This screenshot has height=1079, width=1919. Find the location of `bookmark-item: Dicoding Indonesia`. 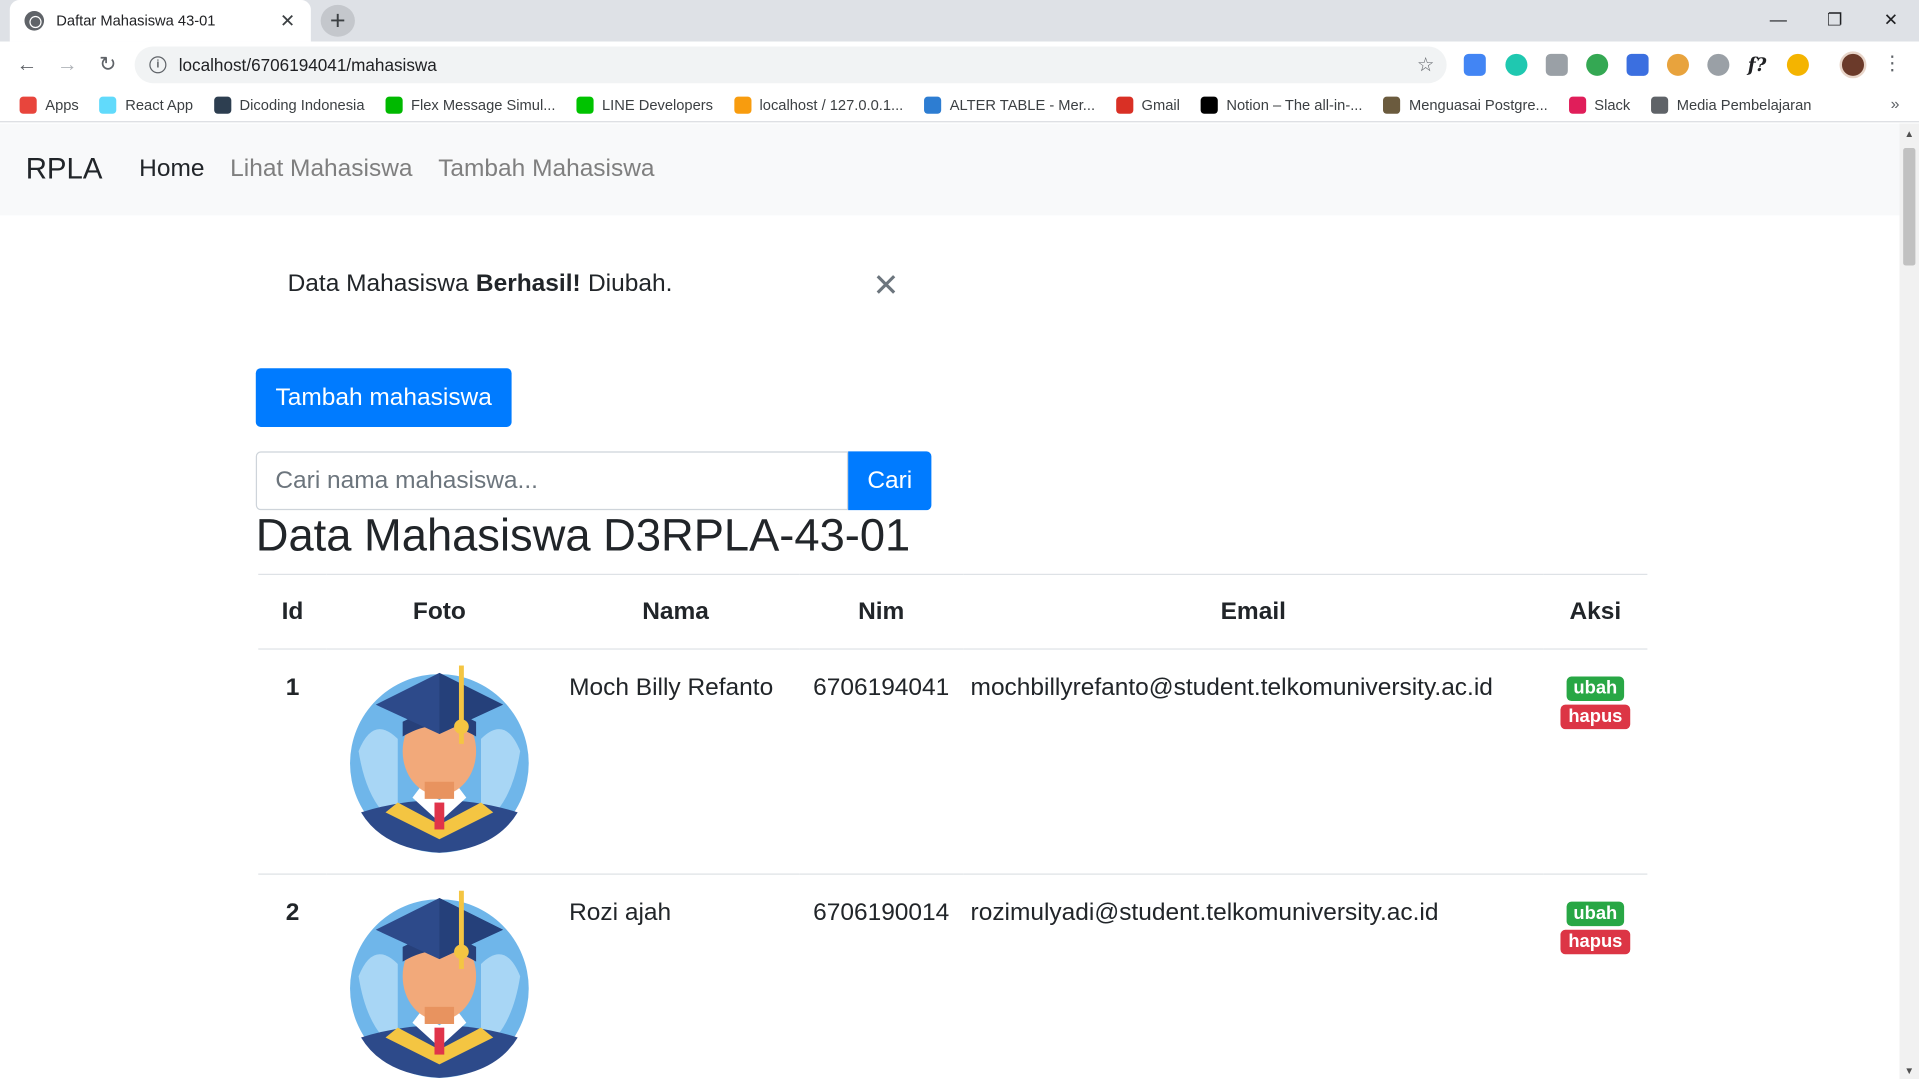

bookmark-item: Dicoding Indonesia is located at coordinates (289, 105).